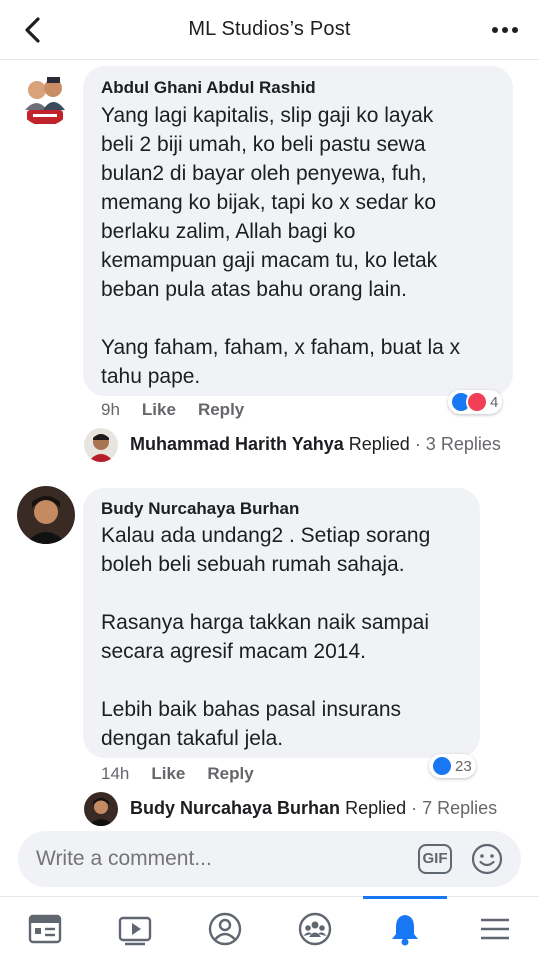 The width and height of the screenshot is (539, 960). I want to click on reaction-summary: 4, so click(475, 402).